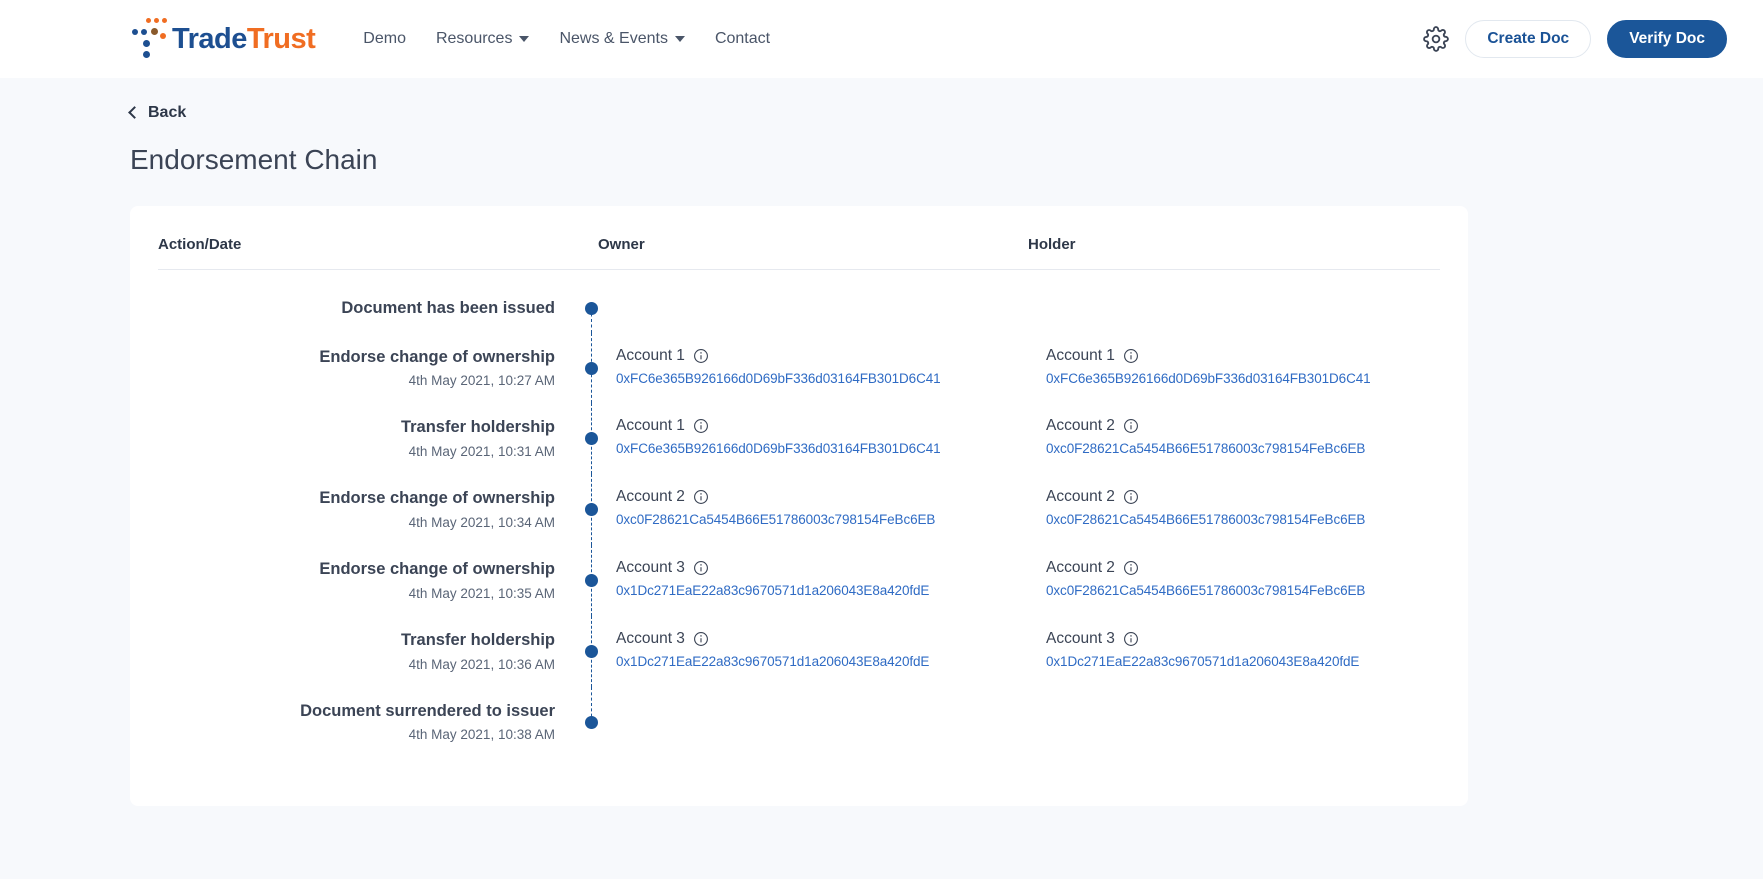  Describe the element at coordinates (427, 710) in the screenshot. I see `action-label: Document surrendered to issuer` at that location.